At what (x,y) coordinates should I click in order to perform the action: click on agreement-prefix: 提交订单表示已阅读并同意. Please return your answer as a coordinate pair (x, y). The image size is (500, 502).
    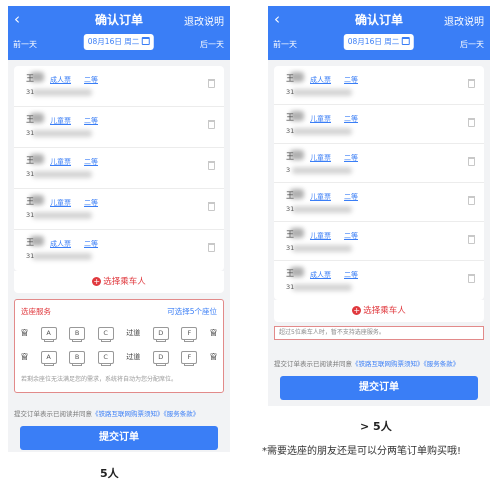
    Looking at the image, I should click on (53, 414).